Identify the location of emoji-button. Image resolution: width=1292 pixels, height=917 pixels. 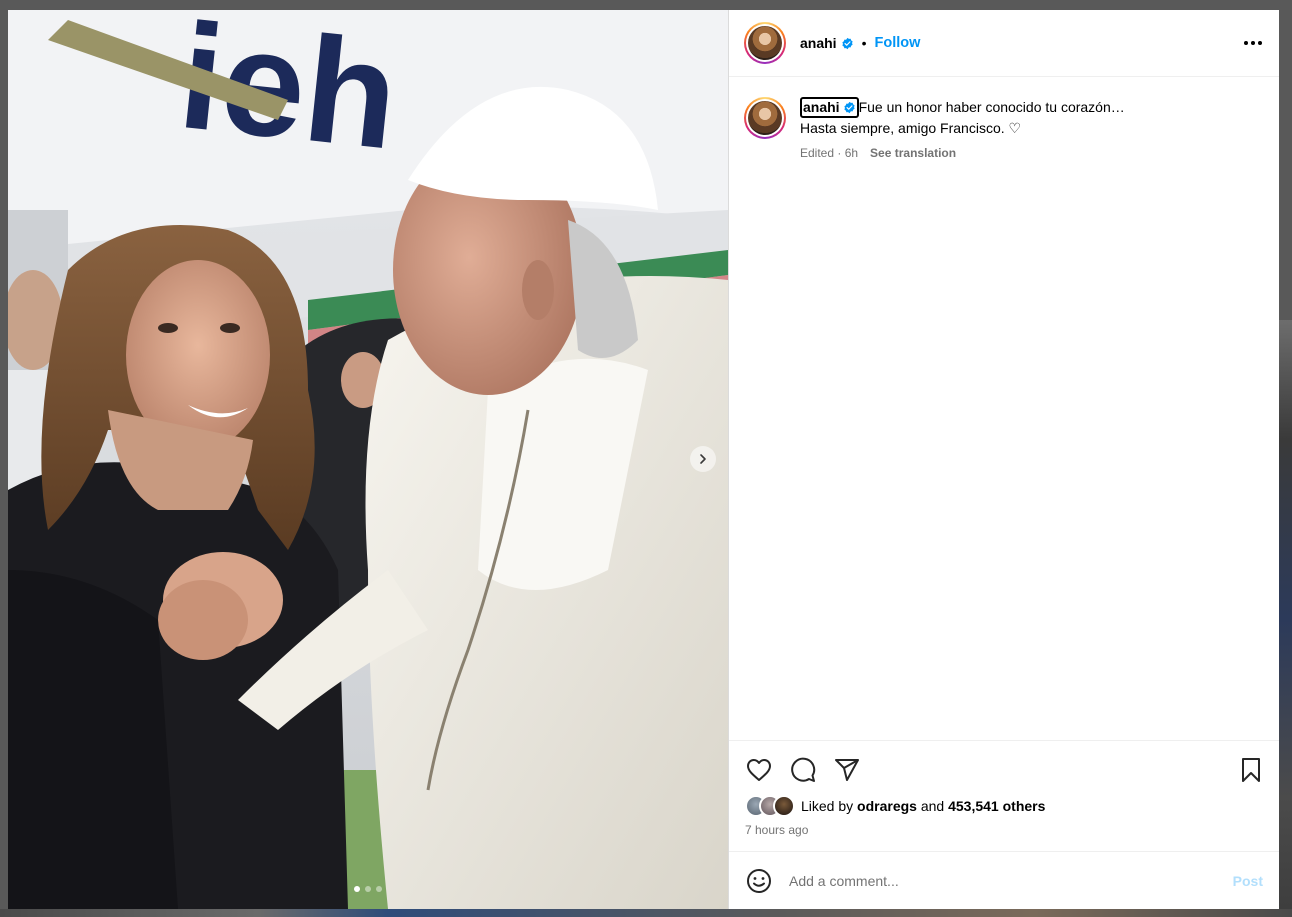
(759, 881).